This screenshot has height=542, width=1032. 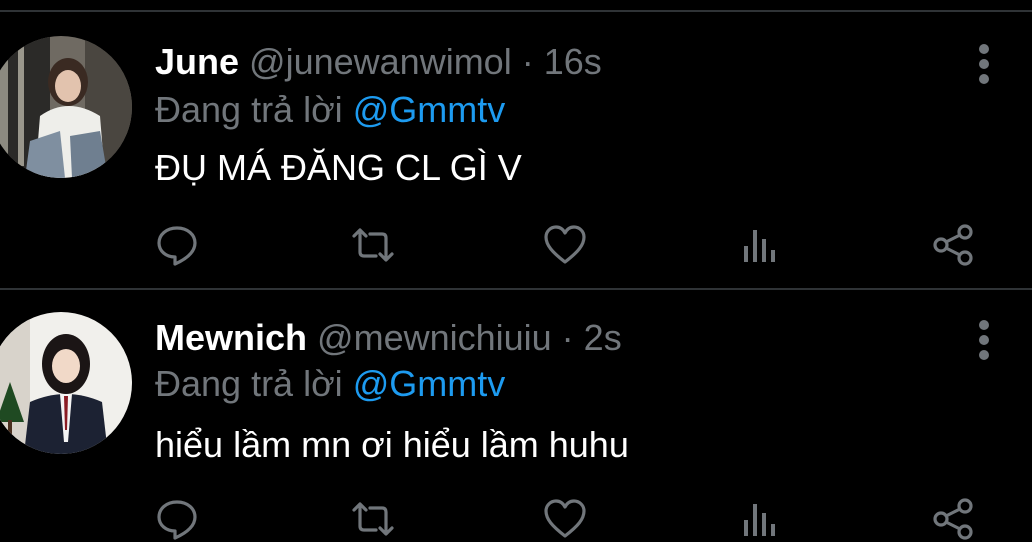 What do you see at coordinates (573, 61) in the screenshot?
I see `timestamp: 16s` at bounding box center [573, 61].